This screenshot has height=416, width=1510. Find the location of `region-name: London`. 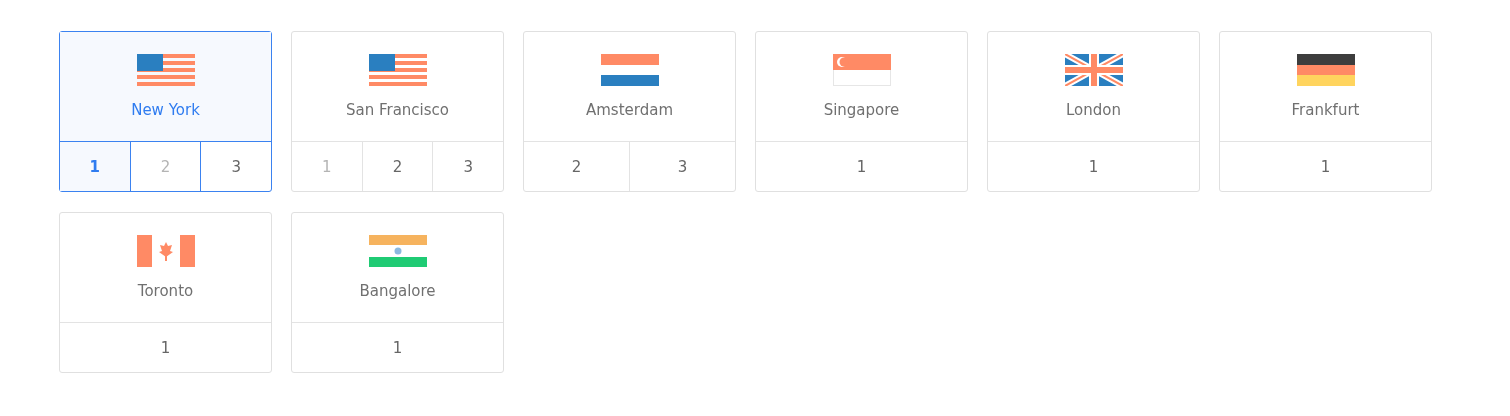

region-name: London is located at coordinates (1093, 110).